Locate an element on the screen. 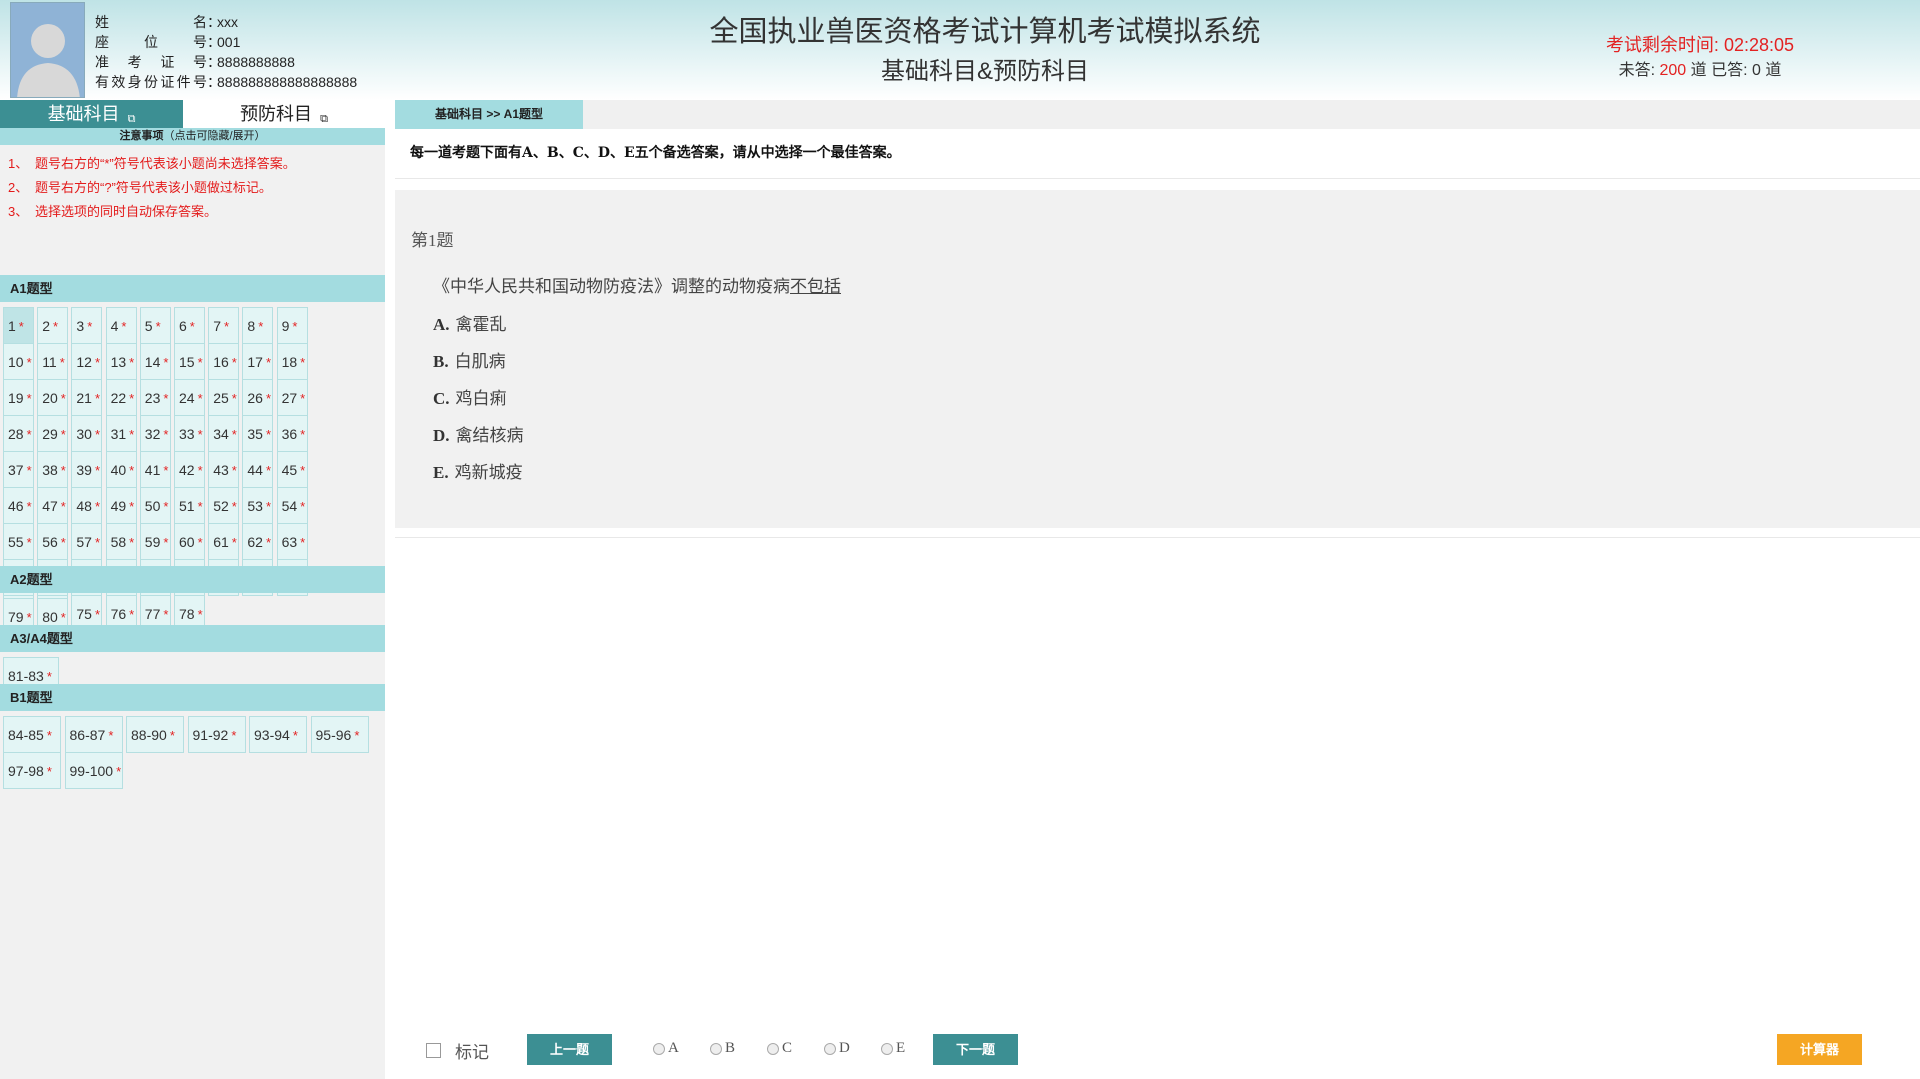 The image size is (1920, 1079). question-button: 20 * is located at coordinates (53, 397).